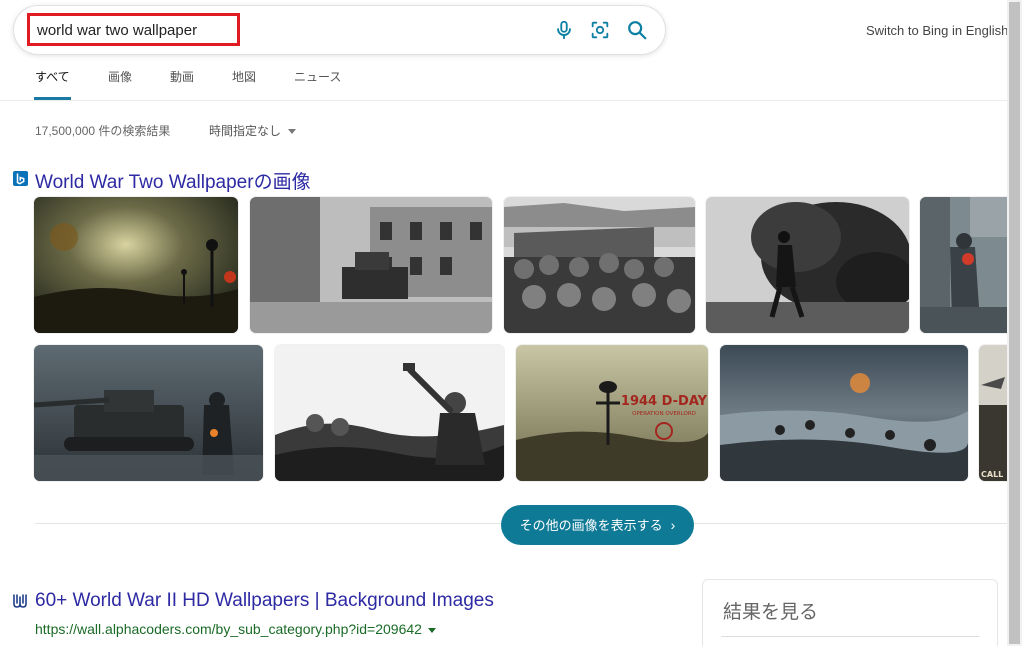 Image resolution: width=1022 pixels, height=646 pixels. What do you see at coordinates (771, 612) in the screenshot?
I see `side-panel-title: 結果を見る` at bounding box center [771, 612].